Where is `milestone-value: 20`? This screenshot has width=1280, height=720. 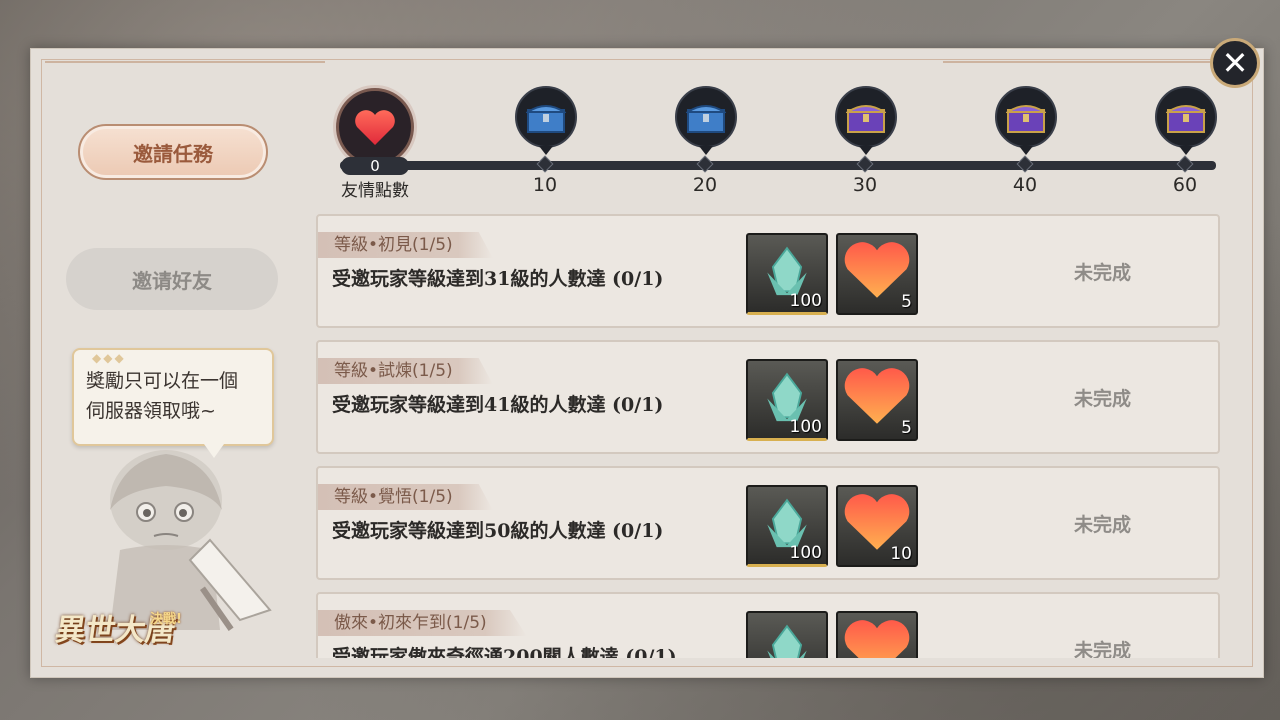 milestone-value: 20 is located at coordinates (705, 185).